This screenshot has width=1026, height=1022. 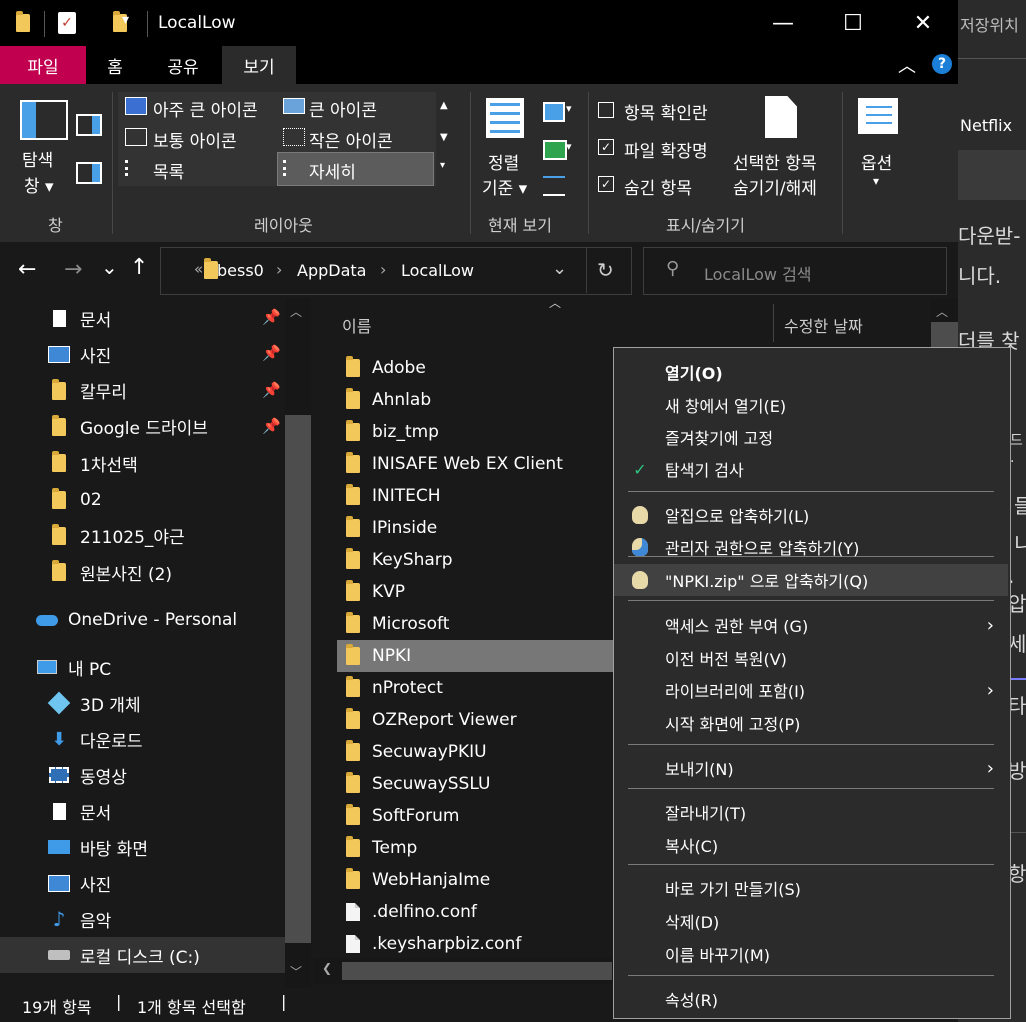 I want to click on minimize-button: —, so click(x=783, y=23).